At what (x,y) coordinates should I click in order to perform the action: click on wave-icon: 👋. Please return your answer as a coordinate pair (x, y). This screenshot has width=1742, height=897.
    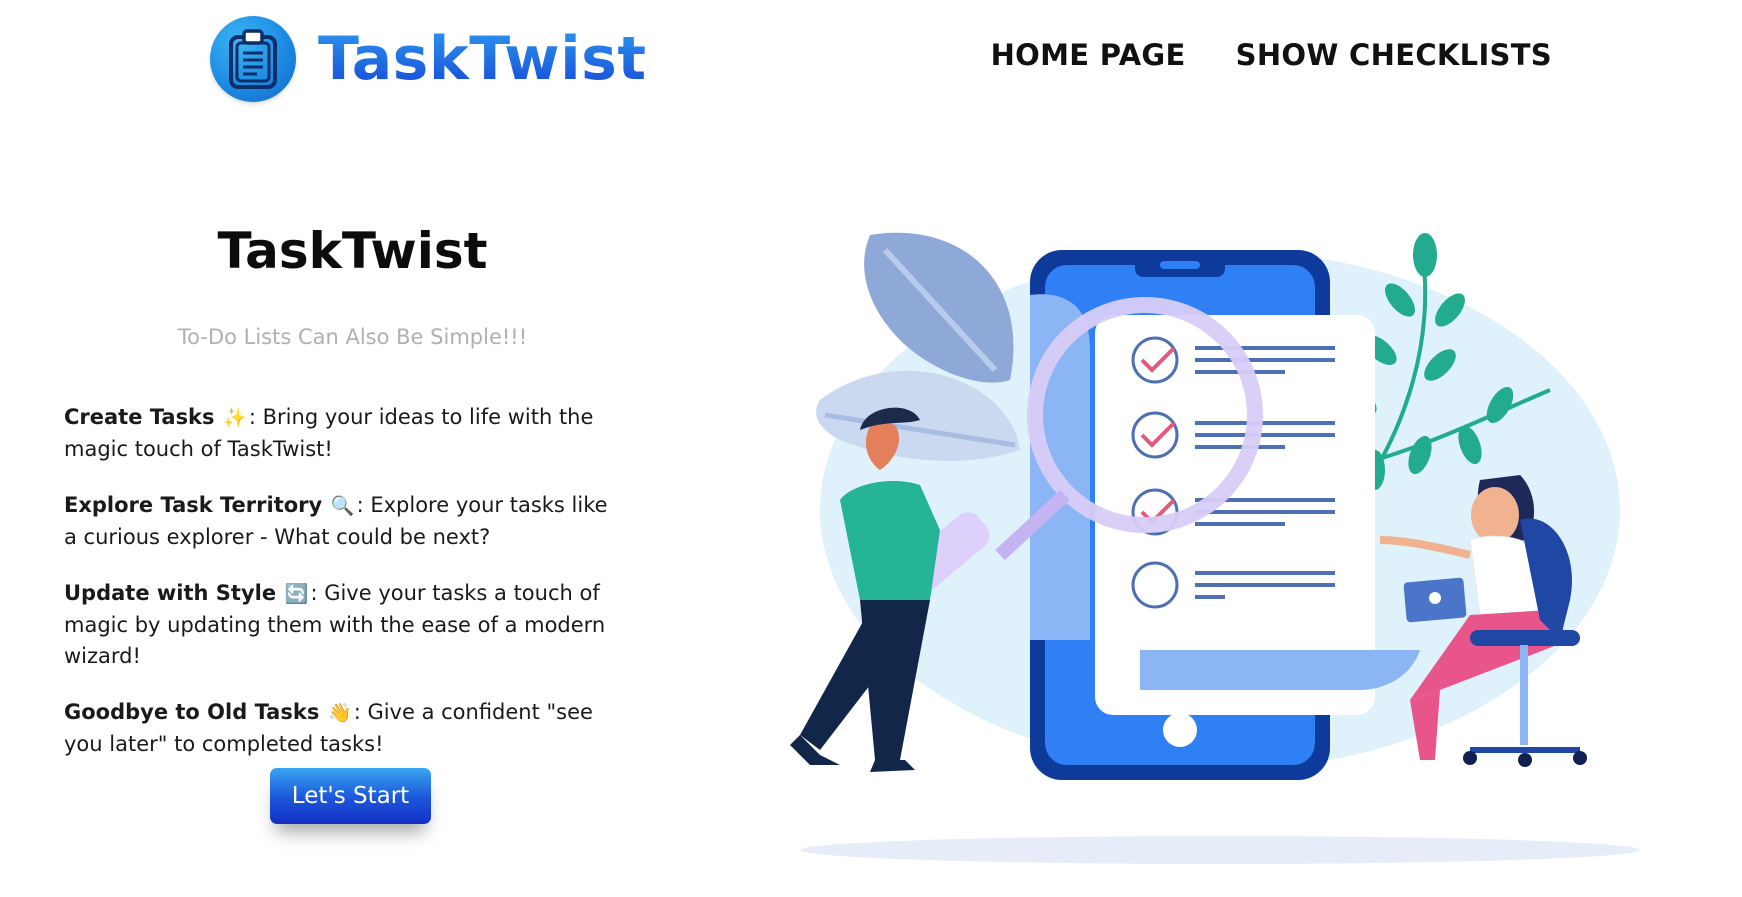
    Looking at the image, I should click on (340, 713).